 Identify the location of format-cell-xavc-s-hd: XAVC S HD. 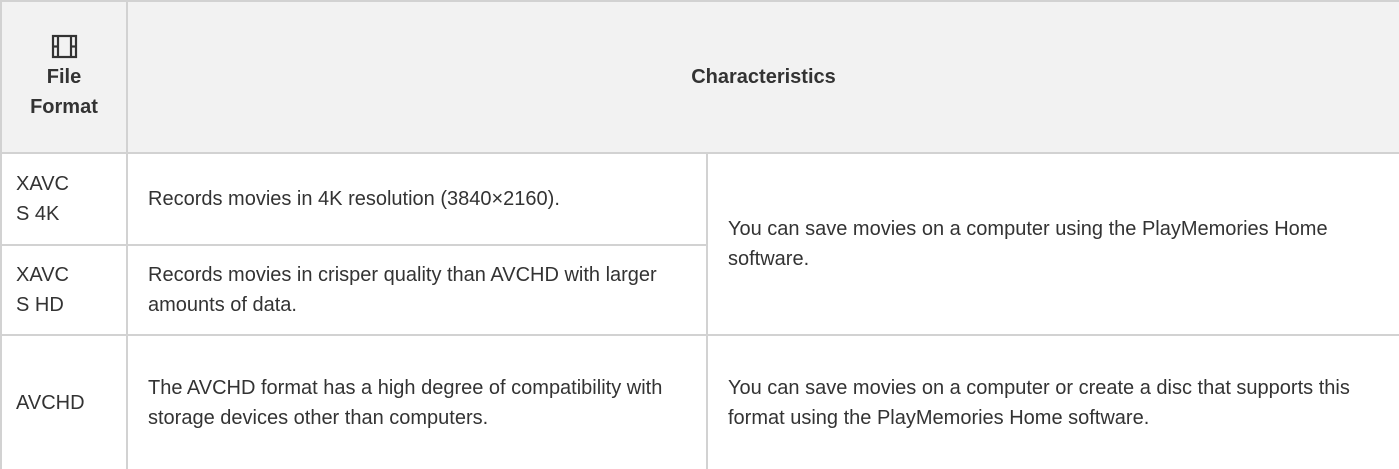
(64, 290).